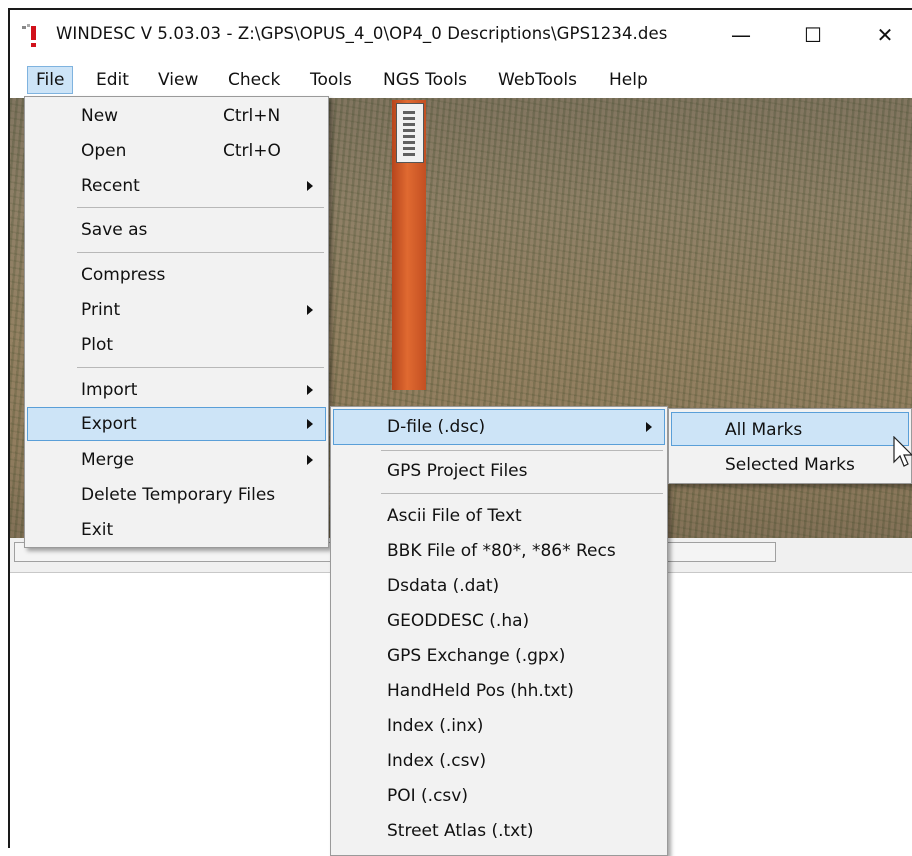  What do you see at coordinates (499, 761) in the screenshot?
I see `menu-entry-index-csv: Index (.csv)` at bounding box center [499, 761].